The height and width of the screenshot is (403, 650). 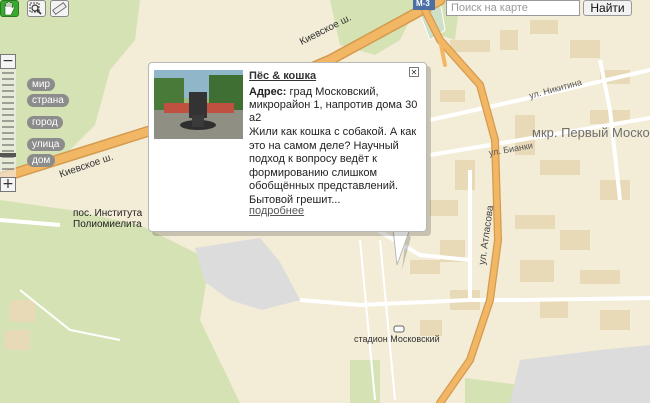 What do you see at coordinates (591, 132) in the screenshot?
I see `district-label: мкр. Первый Москов` at bounding box center [591, 132].